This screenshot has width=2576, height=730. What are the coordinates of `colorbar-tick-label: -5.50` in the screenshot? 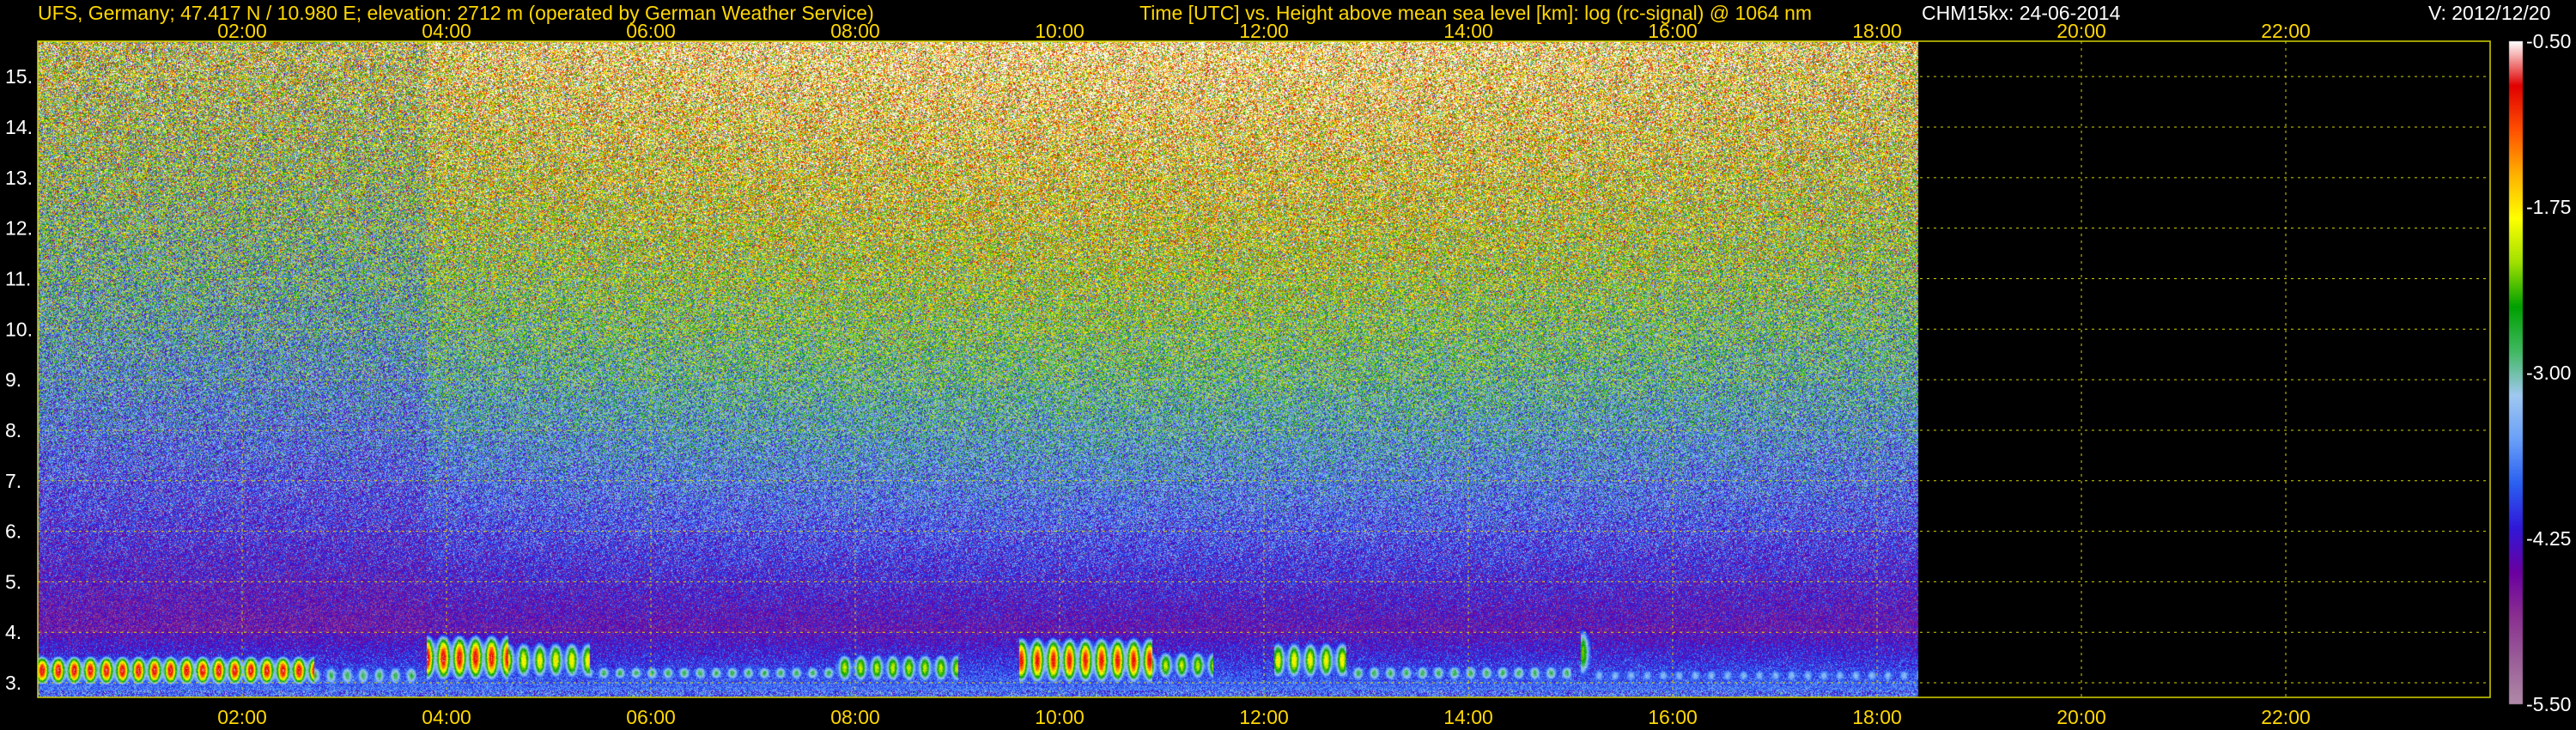 It's located at (2548, 704).